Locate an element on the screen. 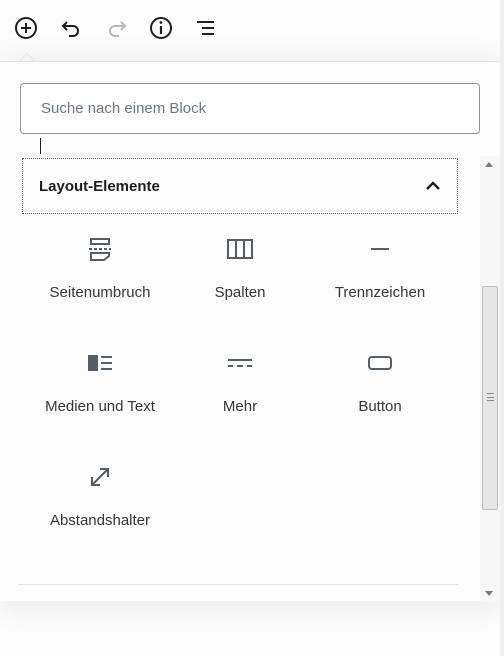 The width and height of the screenshot is (504, 656). block-item-button: Button is located at coordinates (380, 397).